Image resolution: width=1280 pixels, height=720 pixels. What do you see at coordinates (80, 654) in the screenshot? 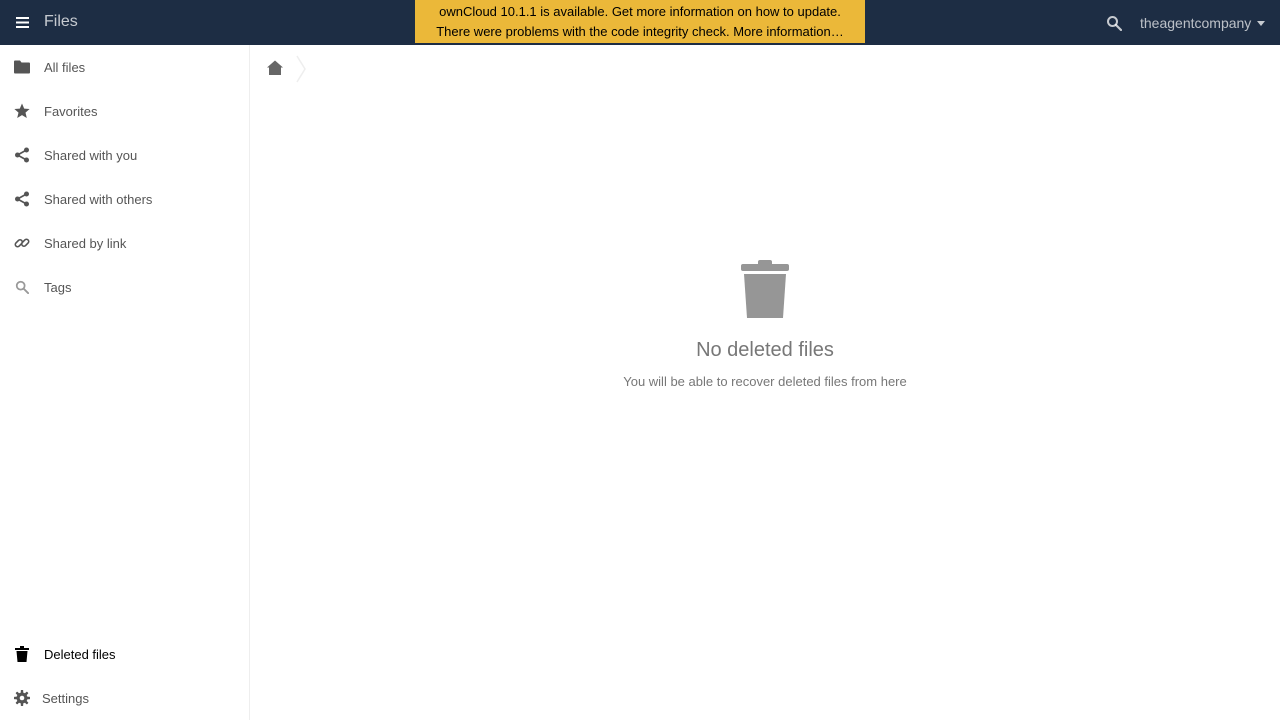
I see `sidebar-item-label: Deleted files` at bounding box center [80, 654].